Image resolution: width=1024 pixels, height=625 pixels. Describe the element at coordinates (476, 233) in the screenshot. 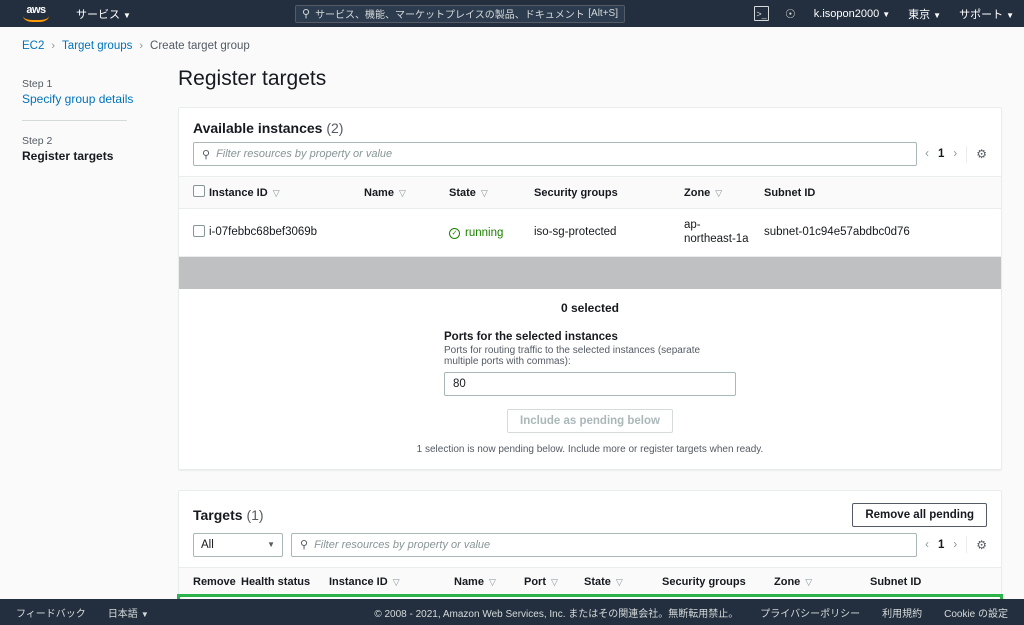

I see `status-badge: ✓ running` at that location.